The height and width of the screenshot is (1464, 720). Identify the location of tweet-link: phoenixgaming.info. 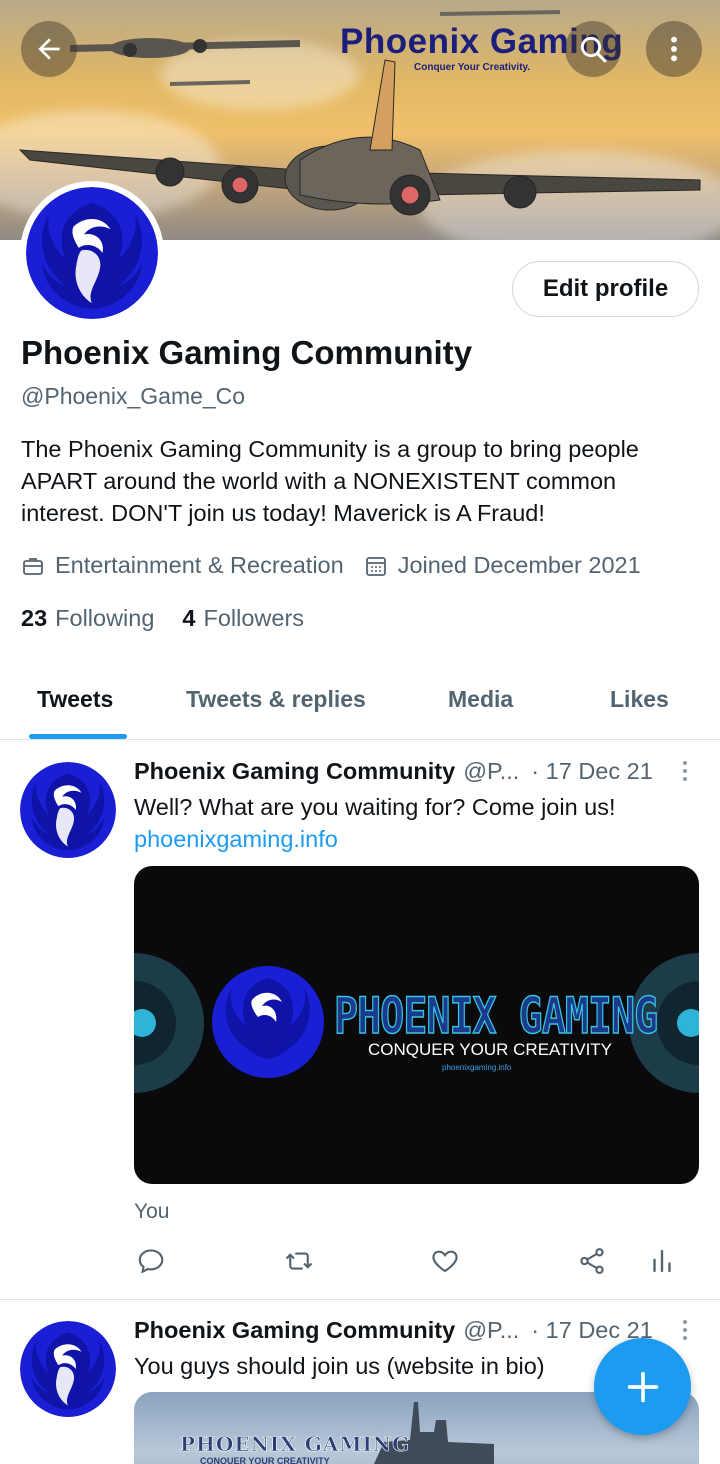
(236, 839).